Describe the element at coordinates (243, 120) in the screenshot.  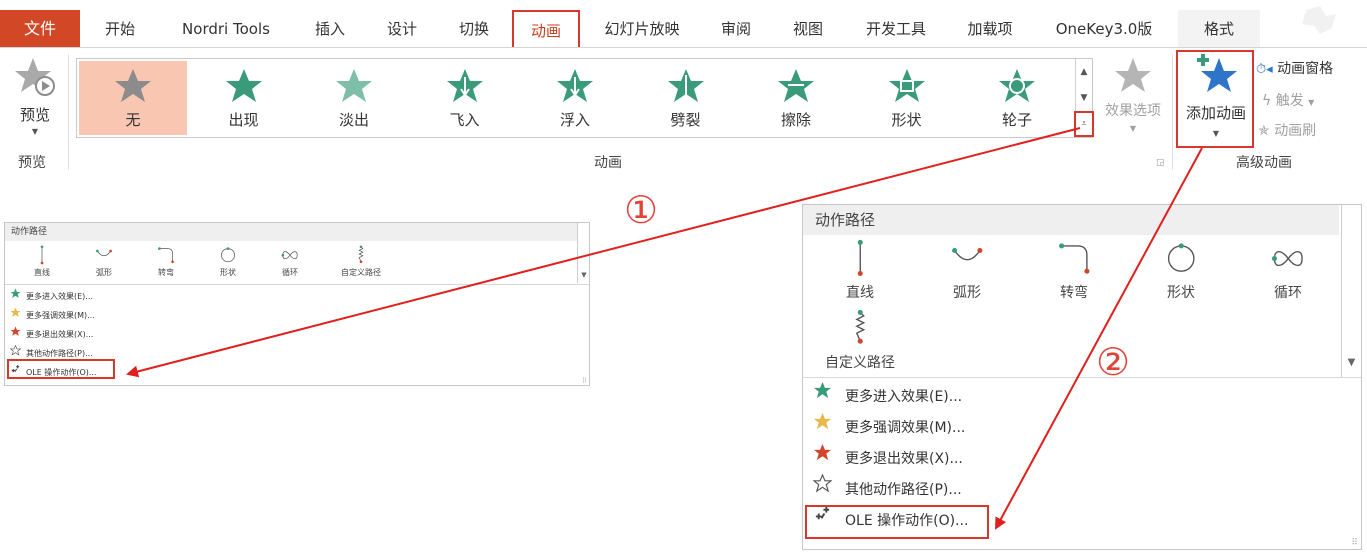
I see `gallery-item-label: 出现` at that location.